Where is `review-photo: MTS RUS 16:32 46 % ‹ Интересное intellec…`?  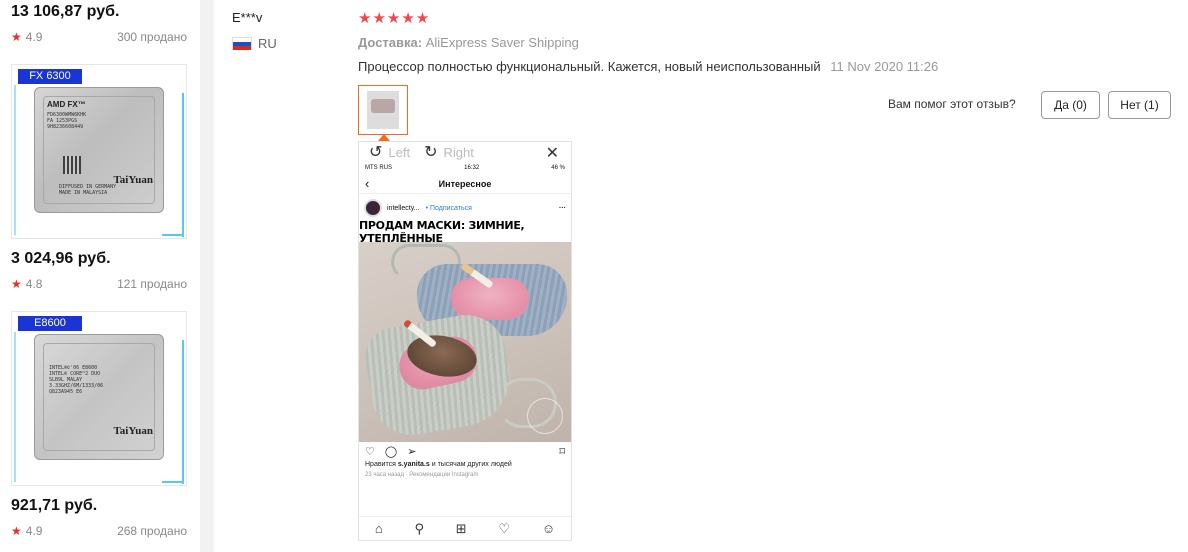
review-photo: MTS RUS 16:32 46 % ‹ Интересное intellec… is located at coordinates (465, 351).